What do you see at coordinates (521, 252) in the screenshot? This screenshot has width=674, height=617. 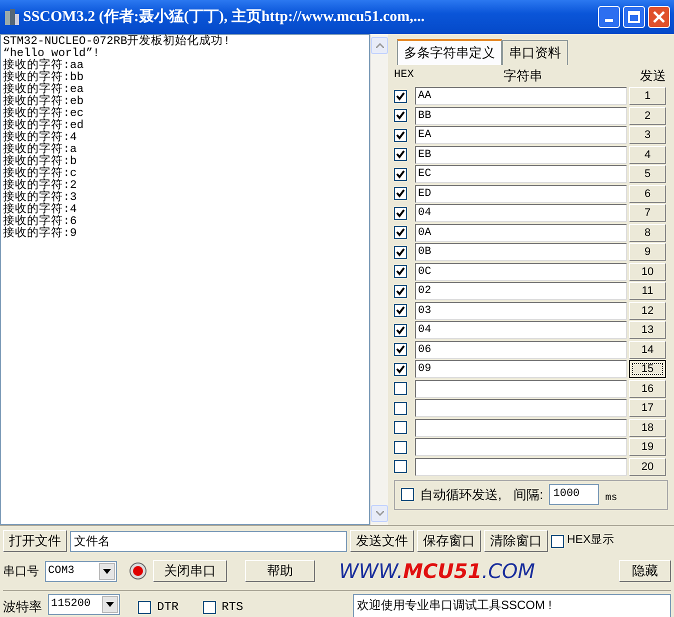 I see `string-field: 0B` at bounding box center [521, 252].